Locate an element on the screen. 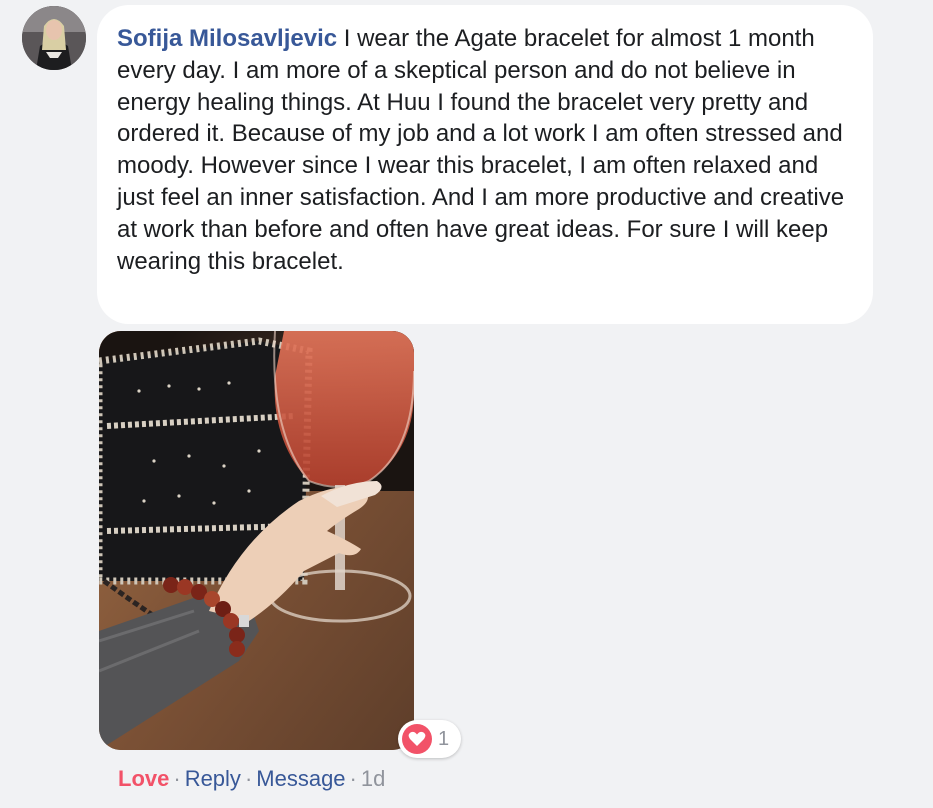  author-avatar is located at coordinates (54, 38).